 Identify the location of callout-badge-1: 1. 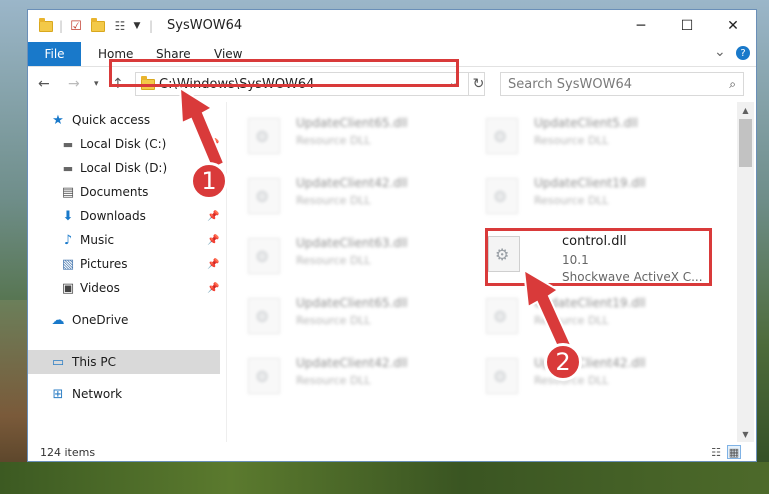
(209, 181).